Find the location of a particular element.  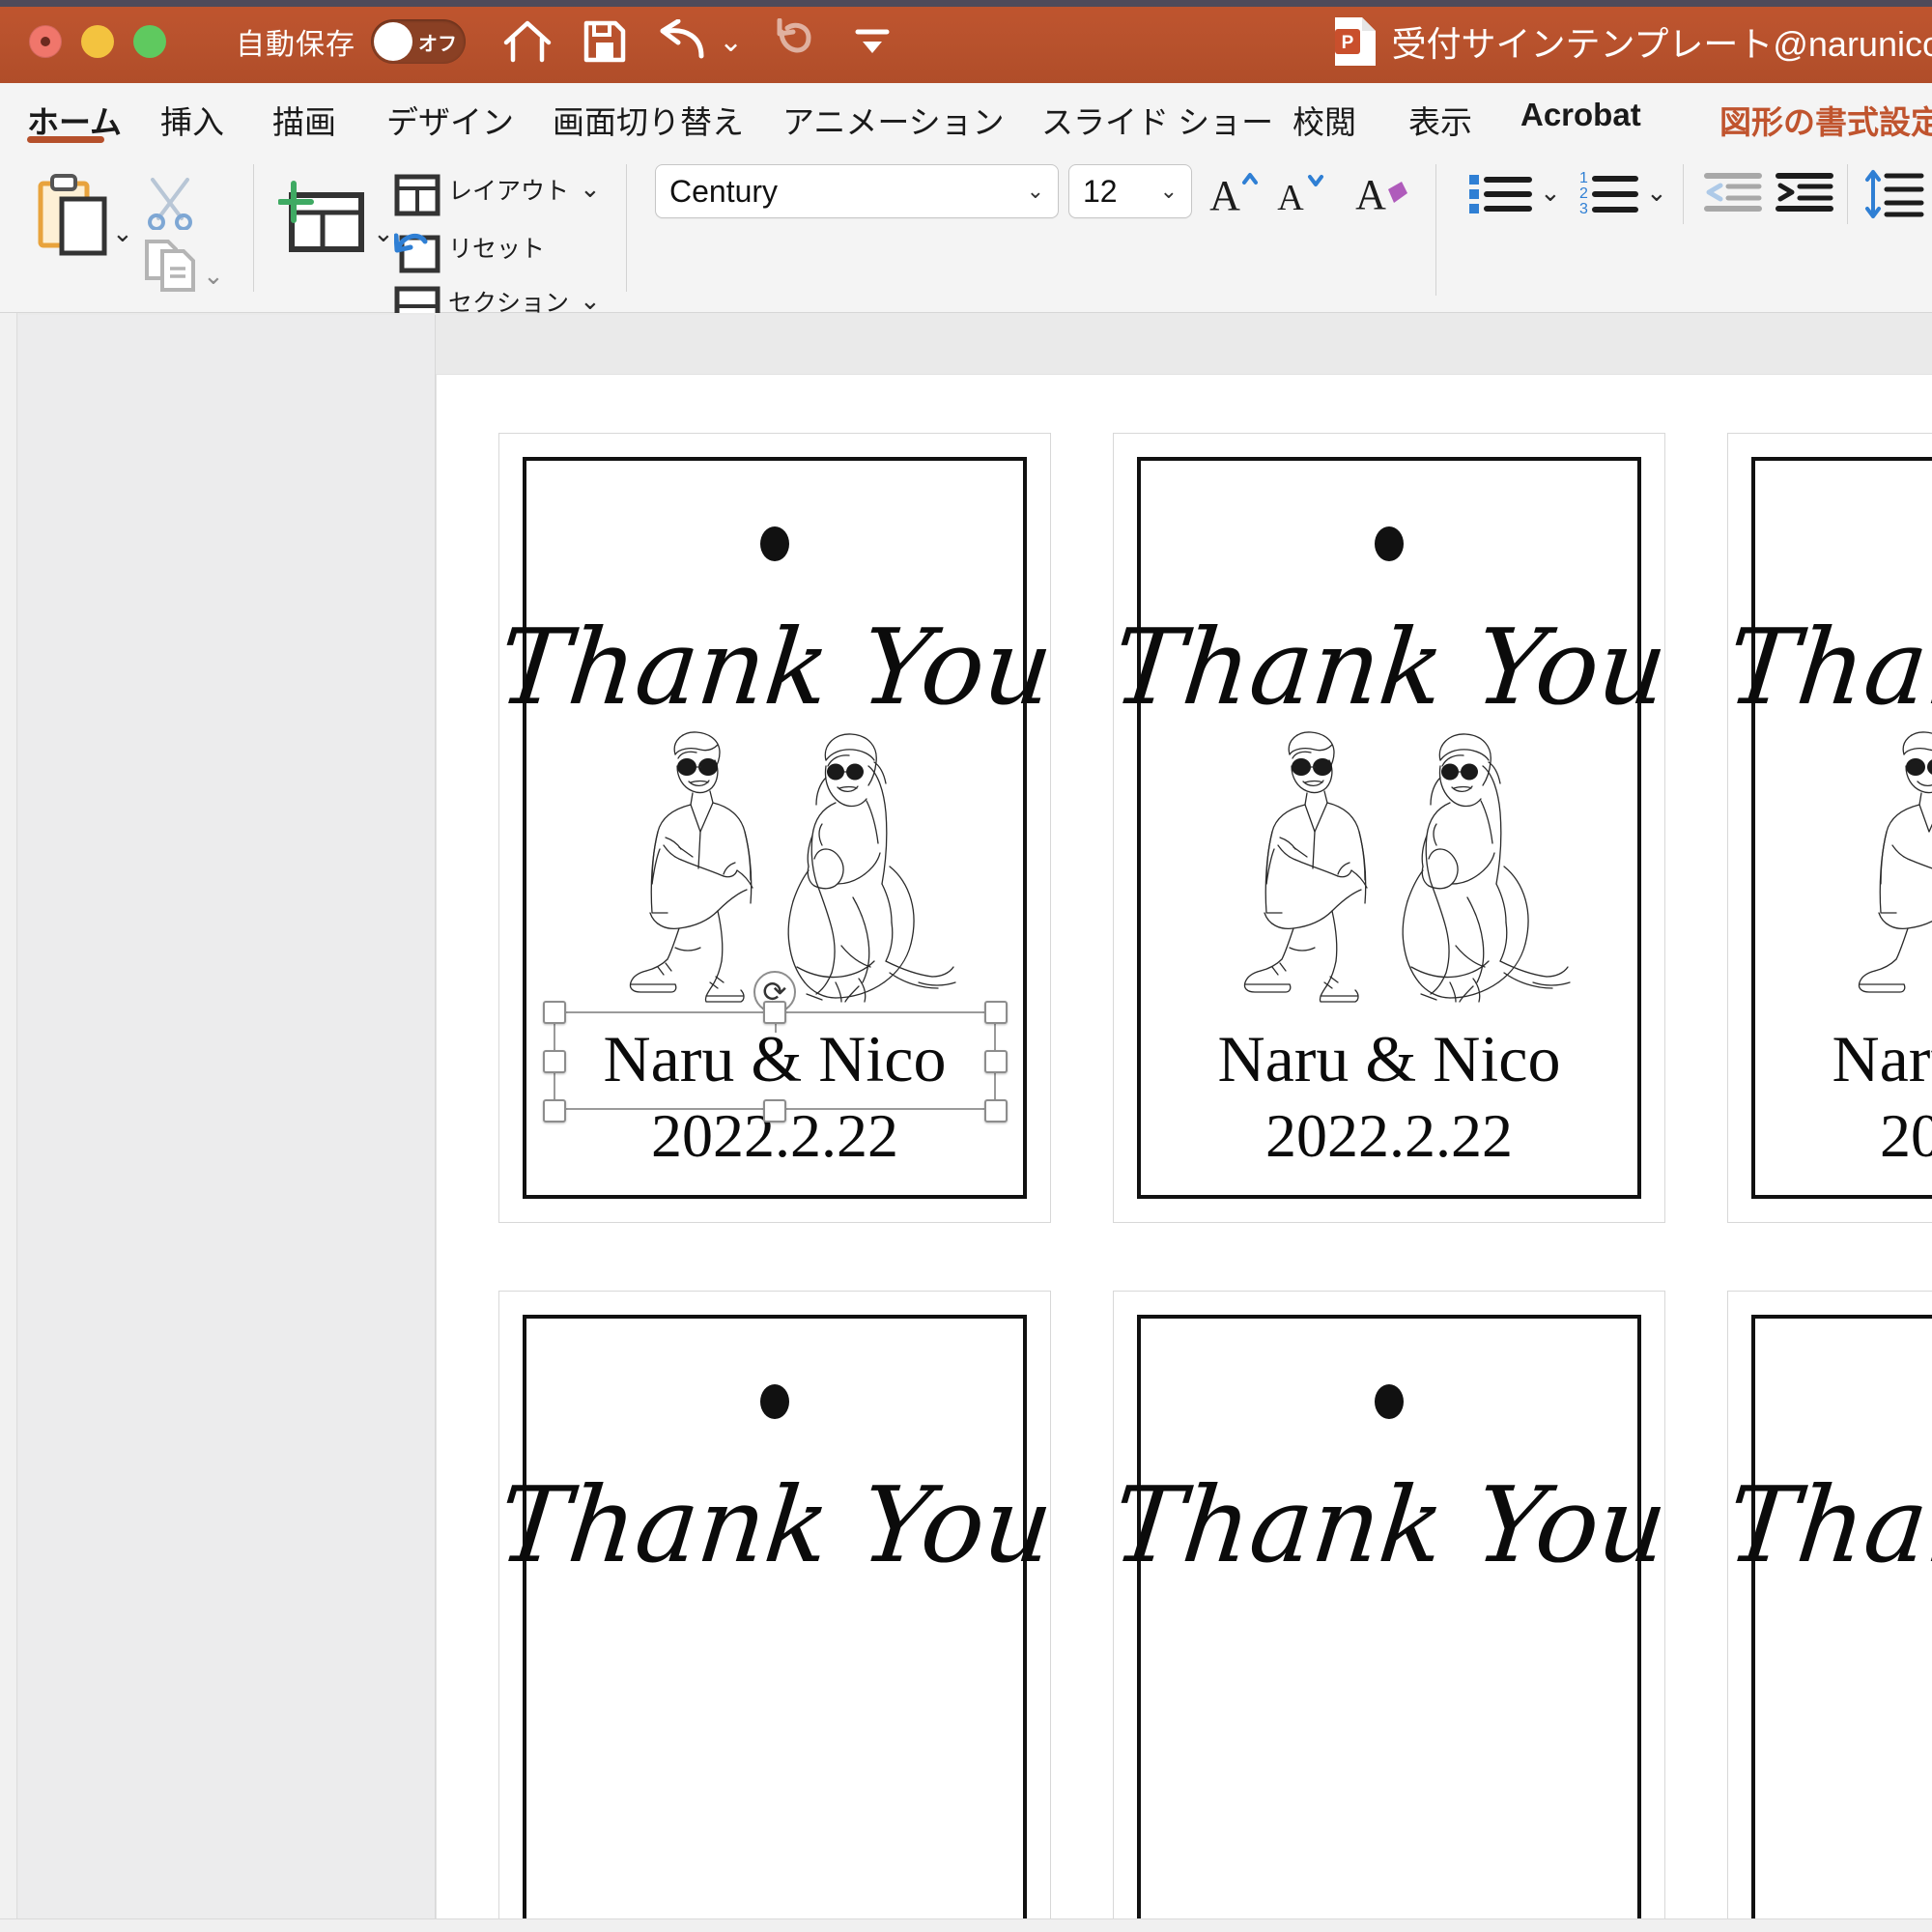

numbering-chevron-down-icon: ⌄ is located at coordinates (1656, 193).